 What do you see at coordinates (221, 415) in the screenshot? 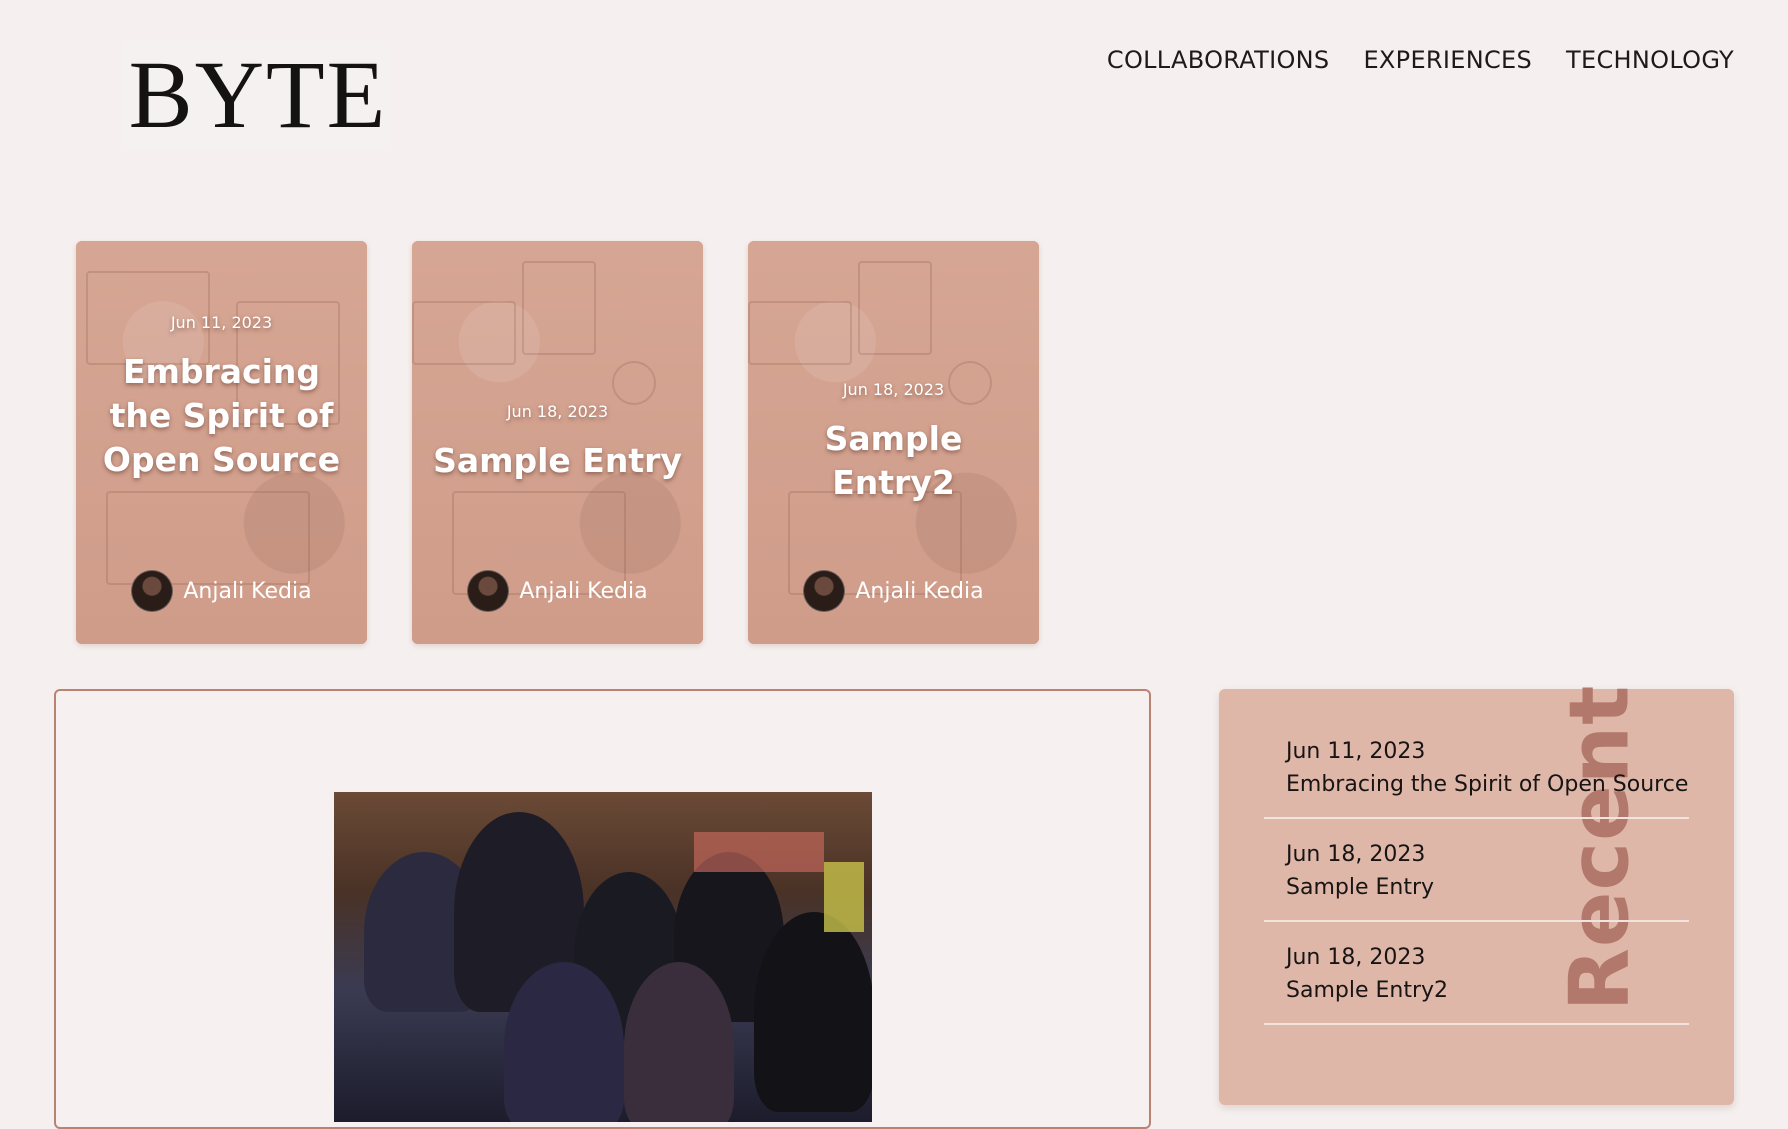
I see `card-title: Embracing the Spirit of Open Source` at bounding box center [221, 415].